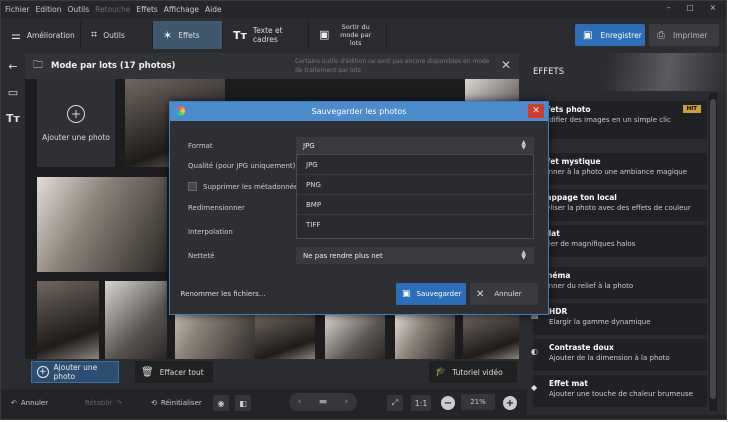 The height and width of the screenshot is (422, 731). What do you see at coordinates (174, 372) in the screenshot?
I see `clear-all-button: 🗑 Effacer tout` at bounding box center [174, 372].